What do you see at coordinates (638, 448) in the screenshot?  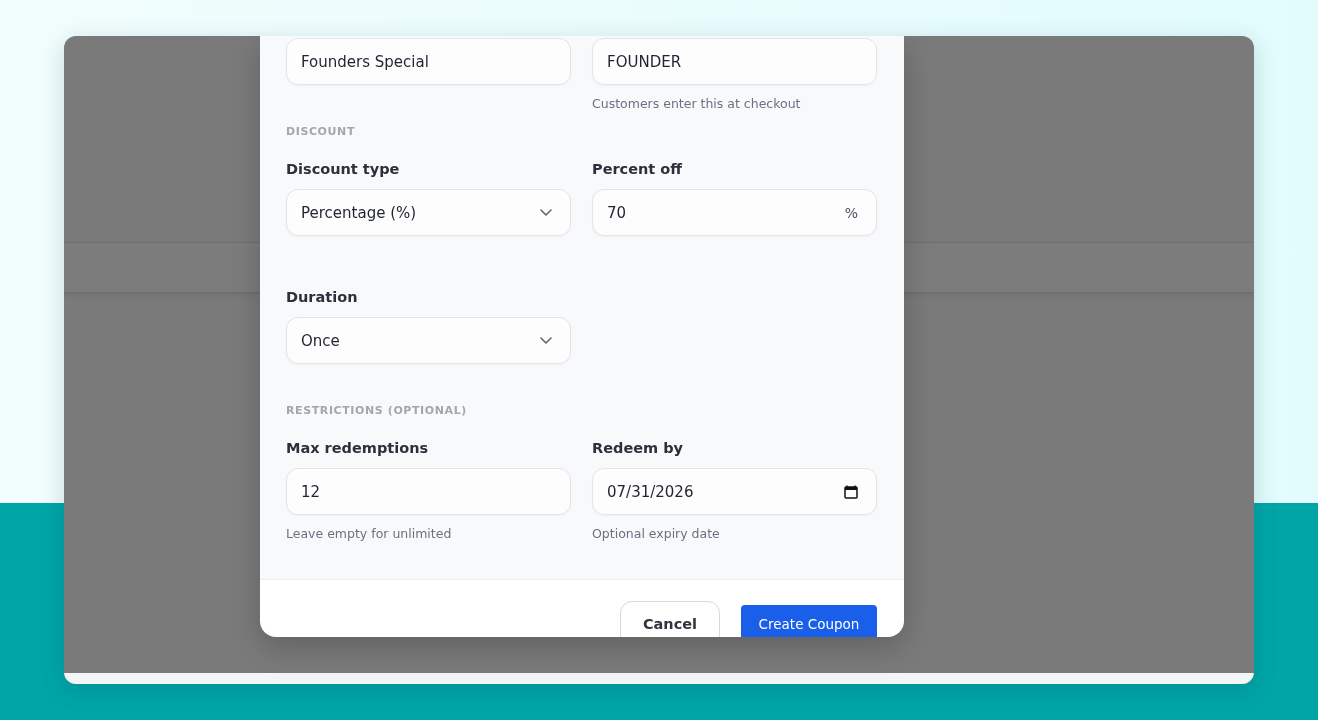 I see `field-label: Redeem by` at bounding box center [638, 448].